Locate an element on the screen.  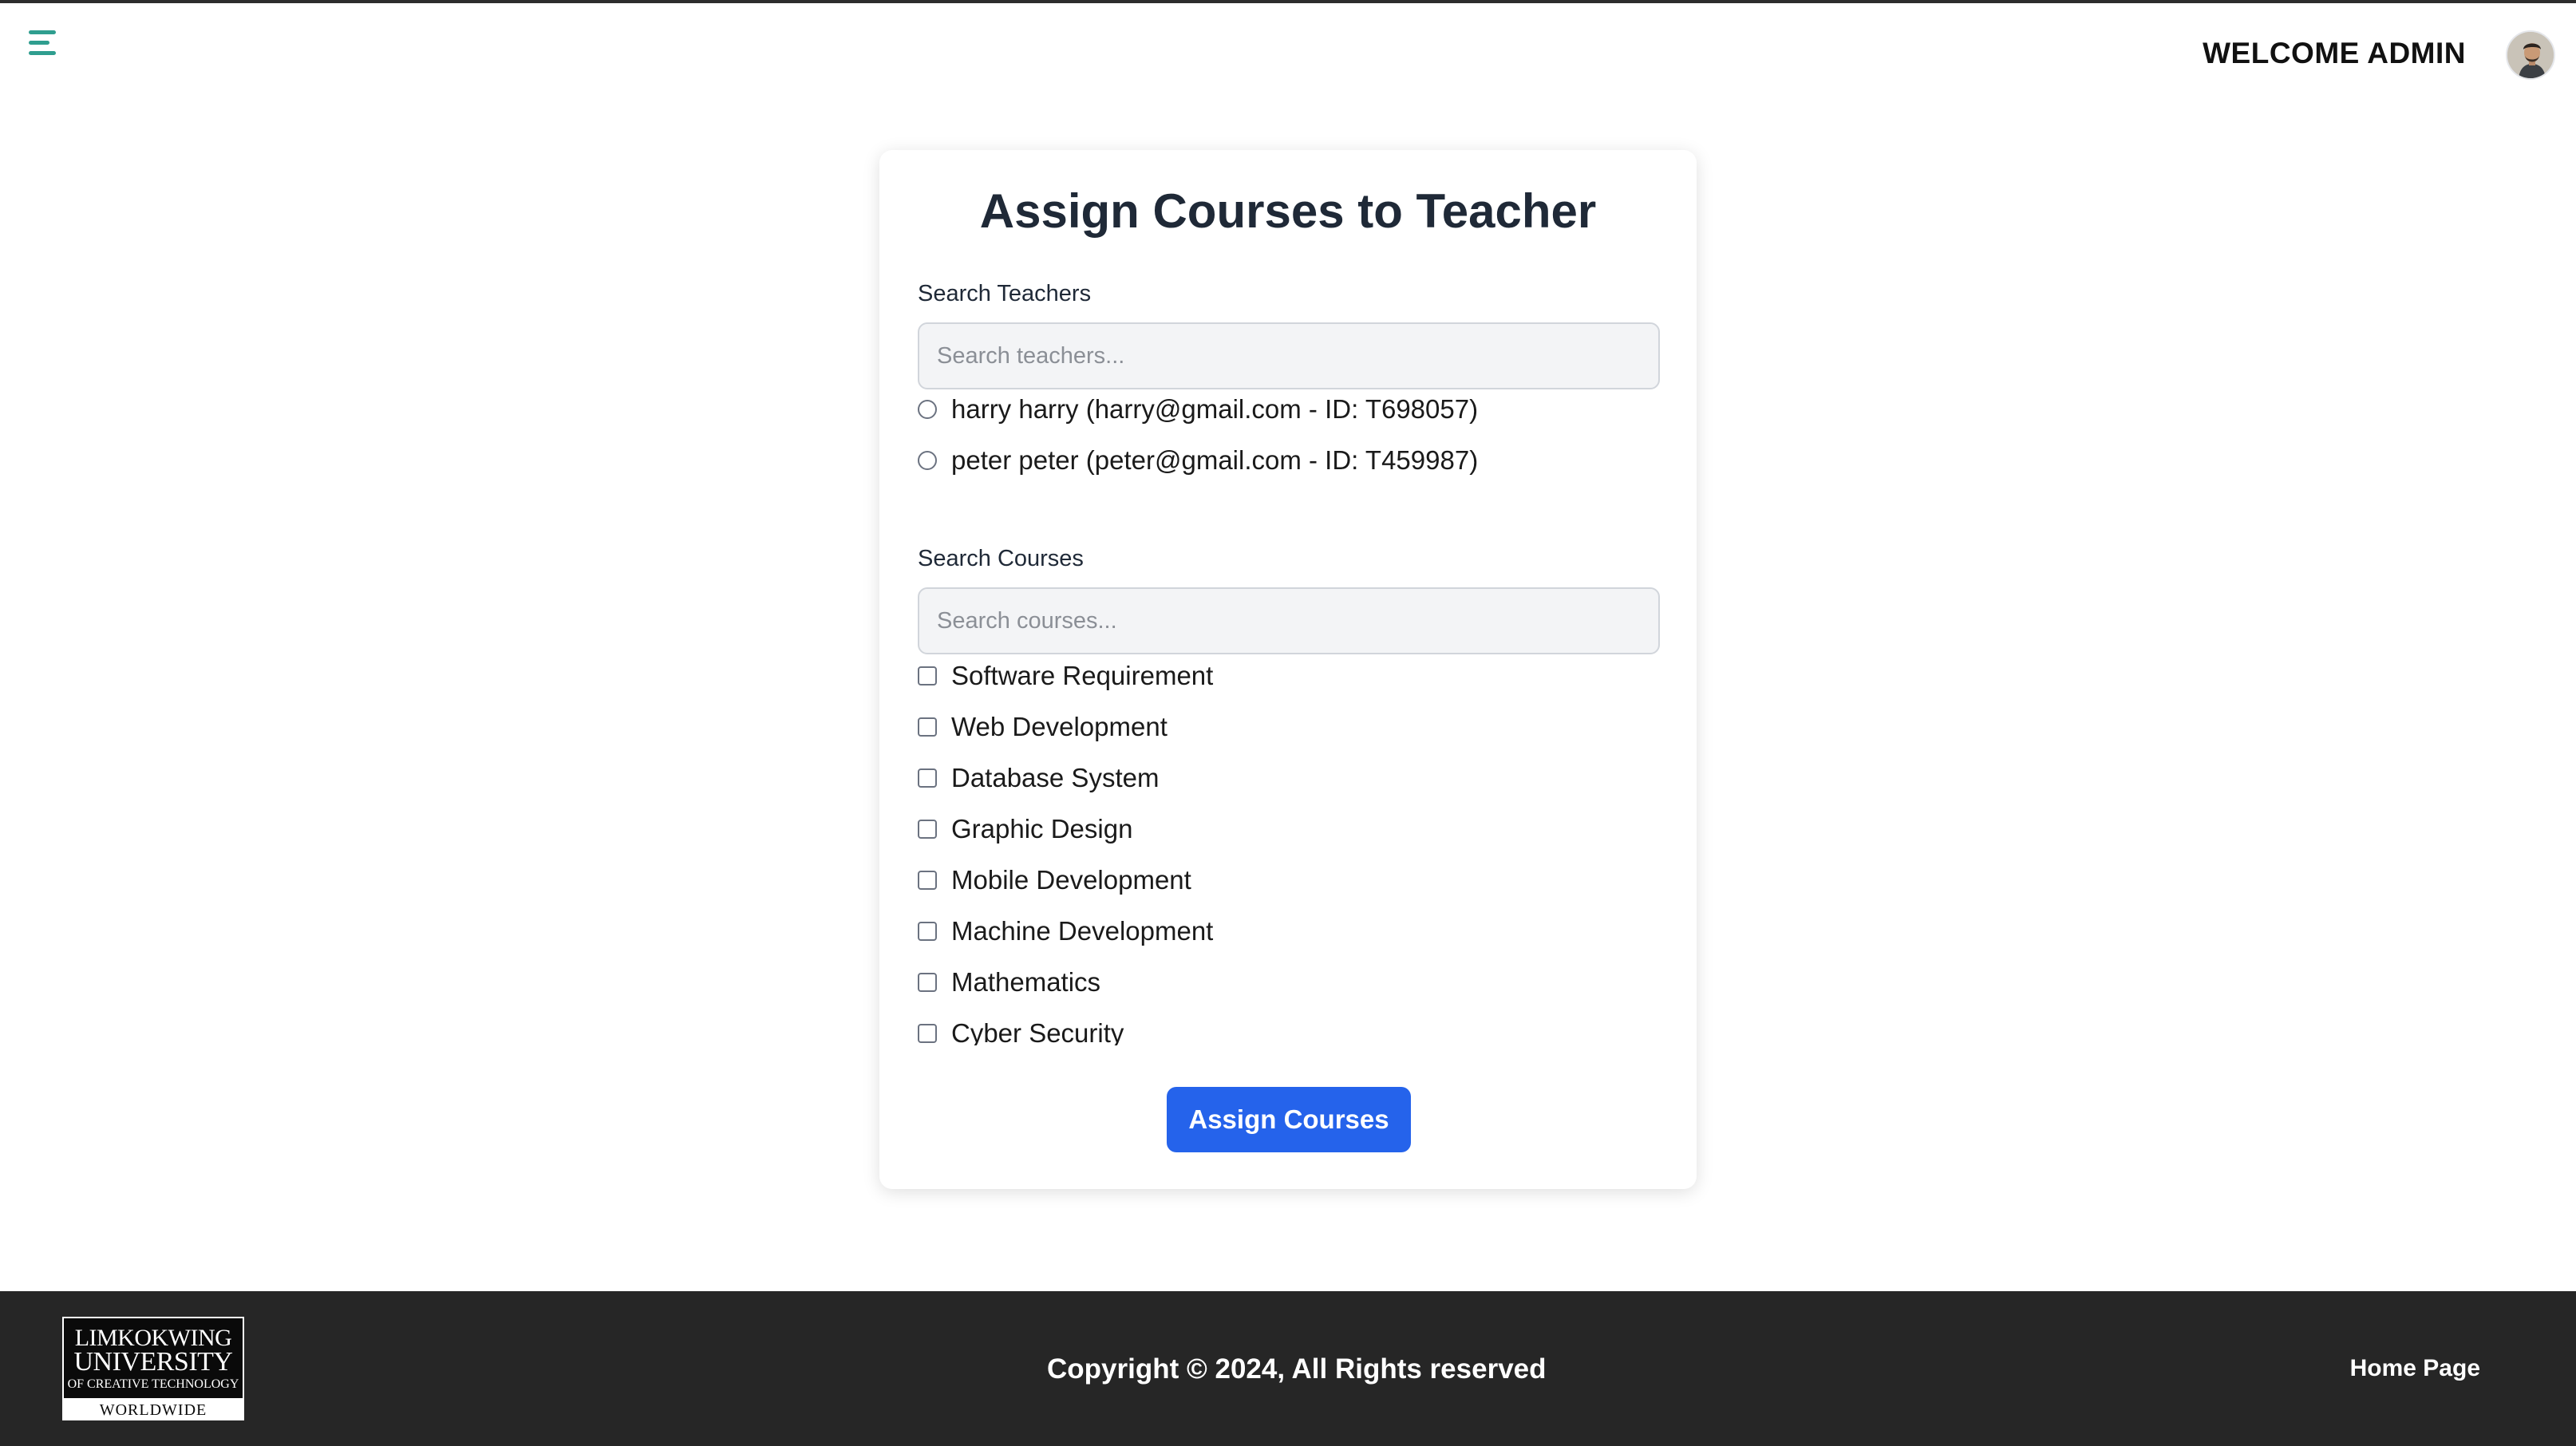
search-courses-input is located at coordinates (1289, 620).